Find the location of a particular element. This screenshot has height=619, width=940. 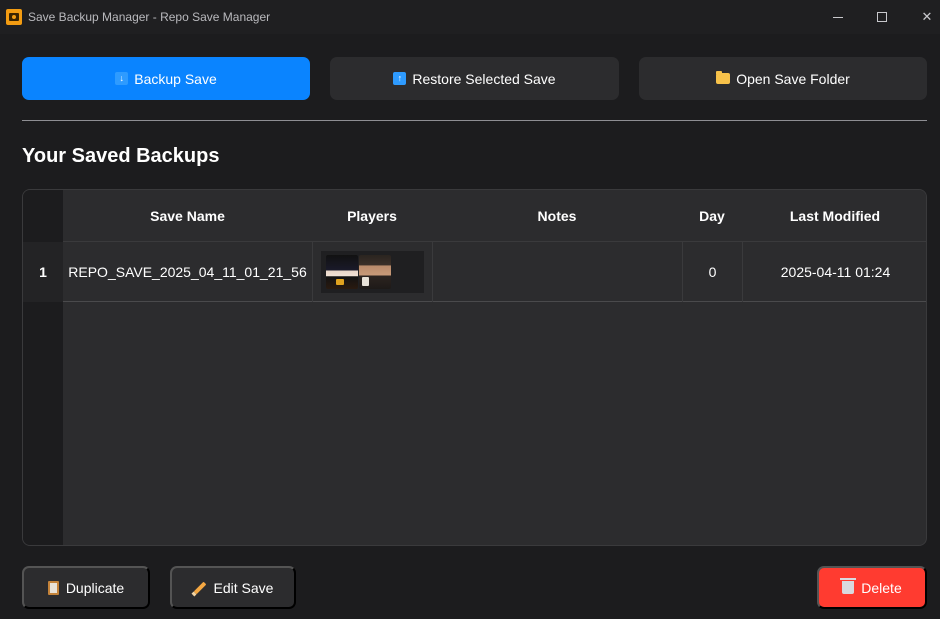

minimize-button is located at coordinates (838, 17).